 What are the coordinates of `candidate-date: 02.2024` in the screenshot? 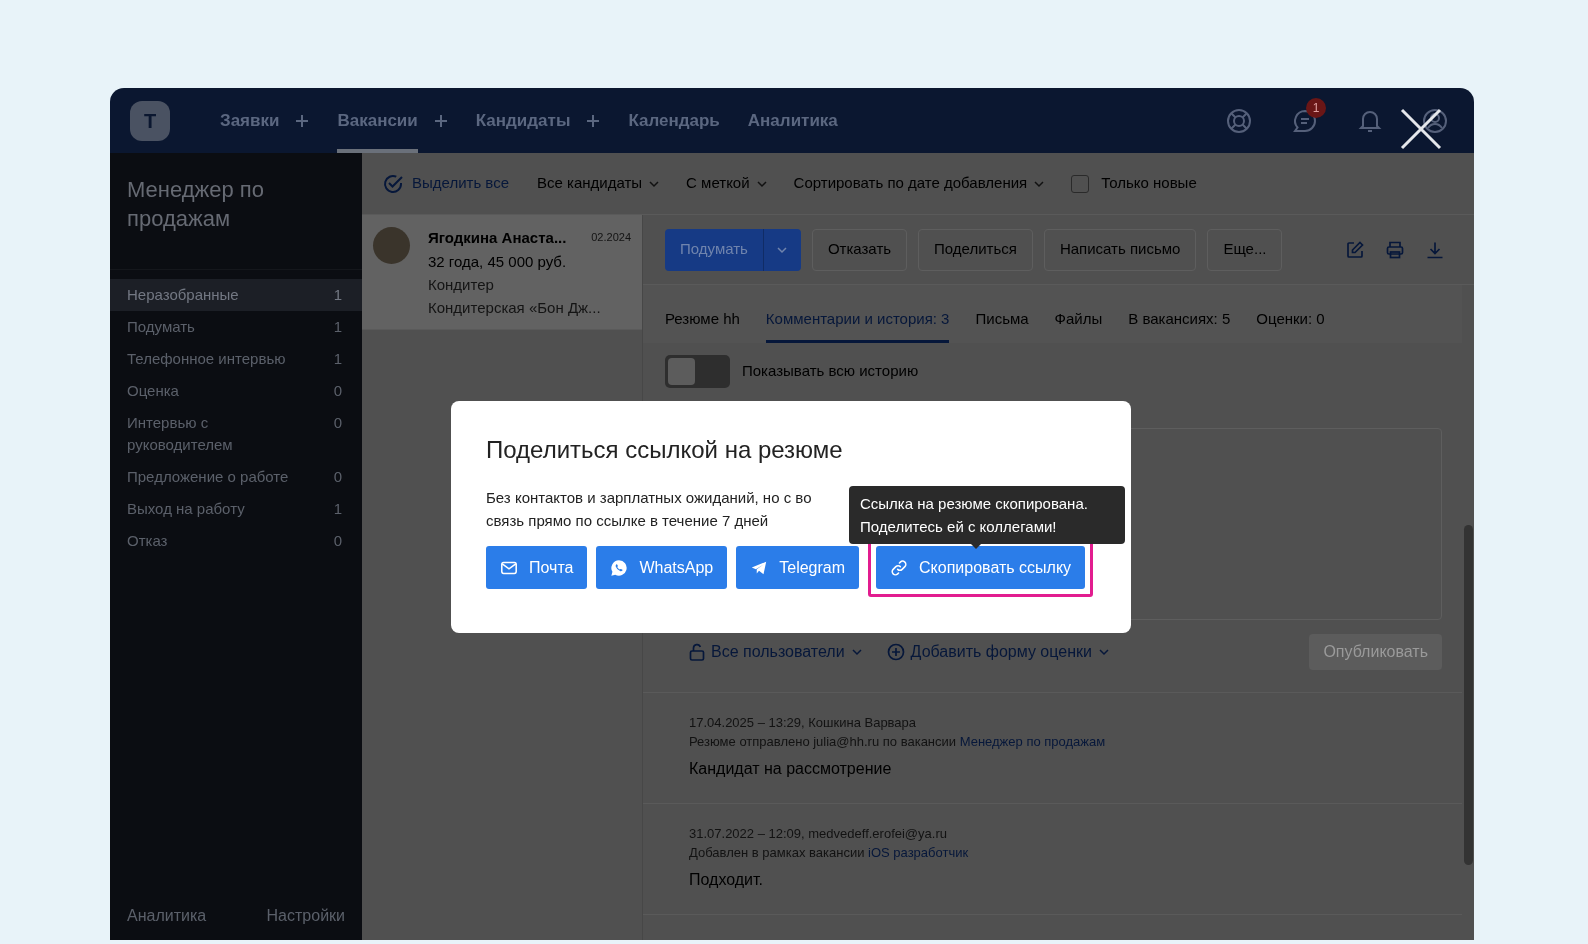 It's located at (611, 237).